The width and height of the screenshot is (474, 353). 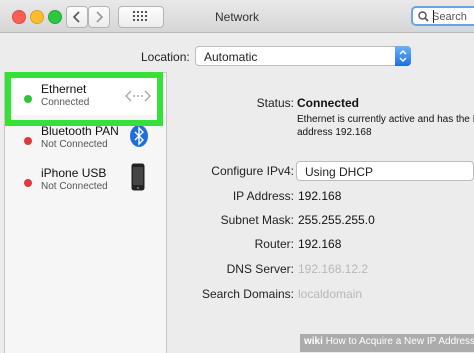 I want to click on iphone-icon, so click(x=138, y=177).